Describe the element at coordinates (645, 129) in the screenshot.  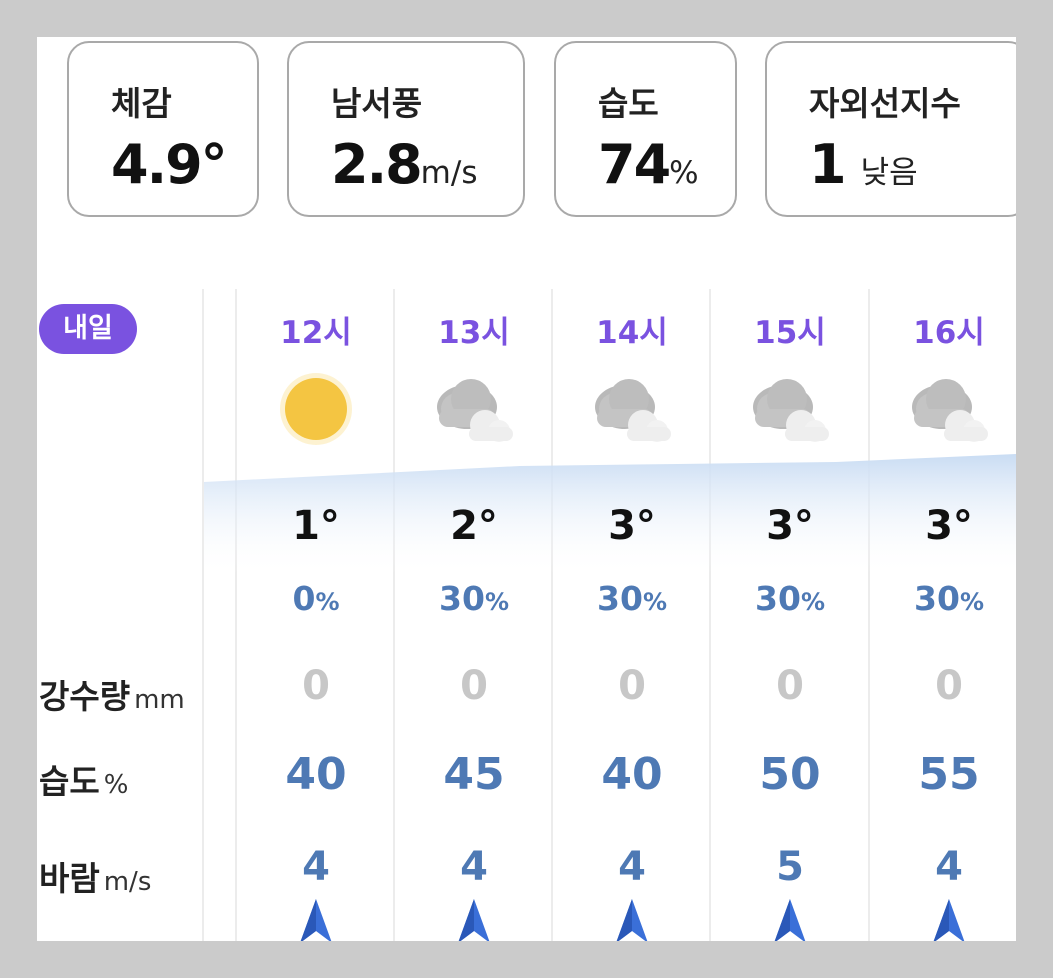
I see `humidity-card: 습도 74%` at that location.